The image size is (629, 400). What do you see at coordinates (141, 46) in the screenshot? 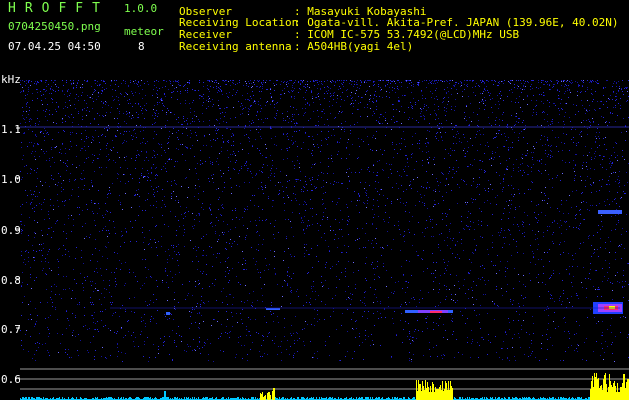
I see `meteor-count: 8` at bounding box center [141, 46].